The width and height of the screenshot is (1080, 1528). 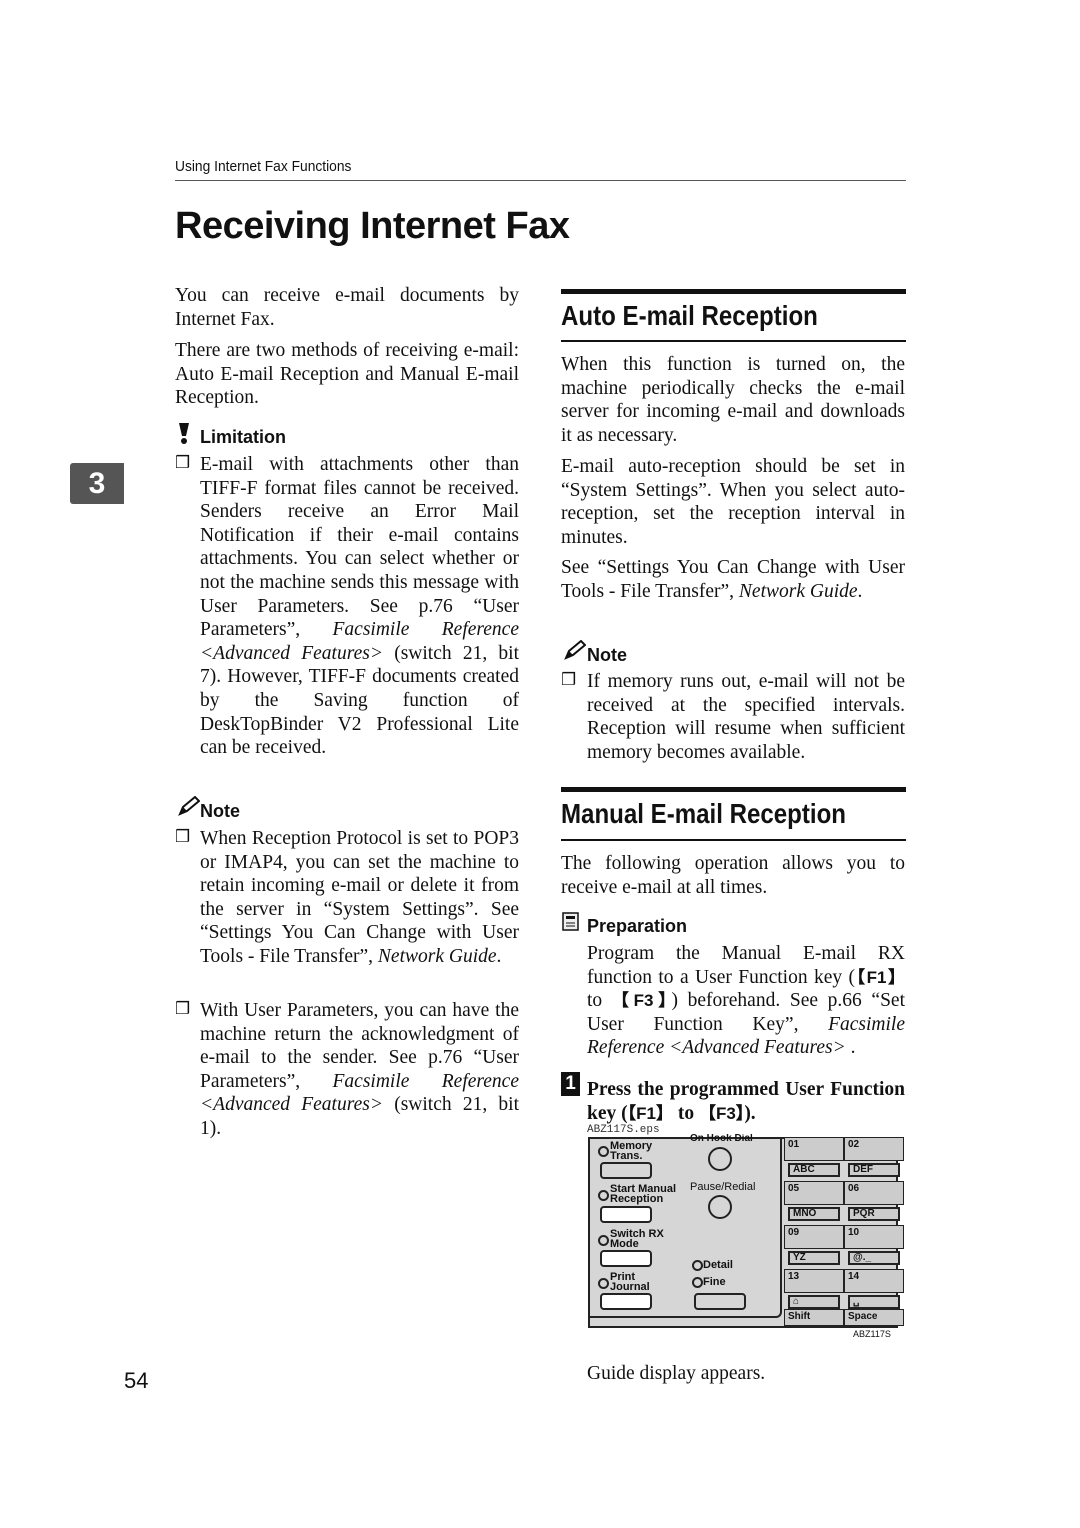 What do you see at coordinates (263, 166) in the screenshot?
I see `running-head: Using Internet Fax Functions` at bounding box center [263, 166].